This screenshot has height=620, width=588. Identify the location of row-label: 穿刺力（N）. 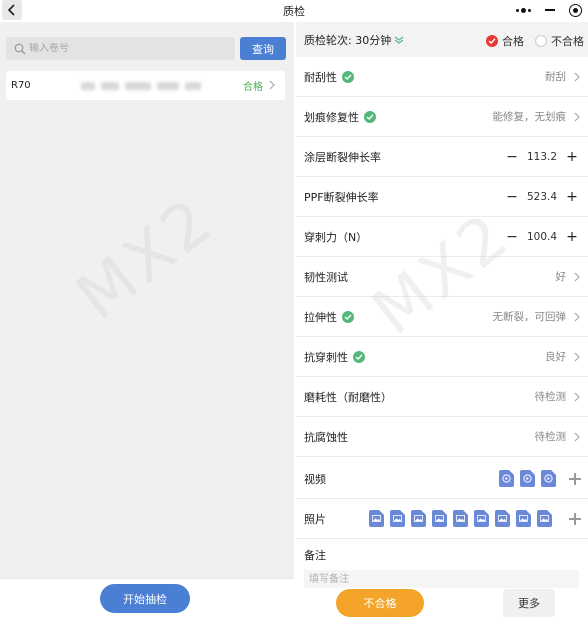
(336, 237).